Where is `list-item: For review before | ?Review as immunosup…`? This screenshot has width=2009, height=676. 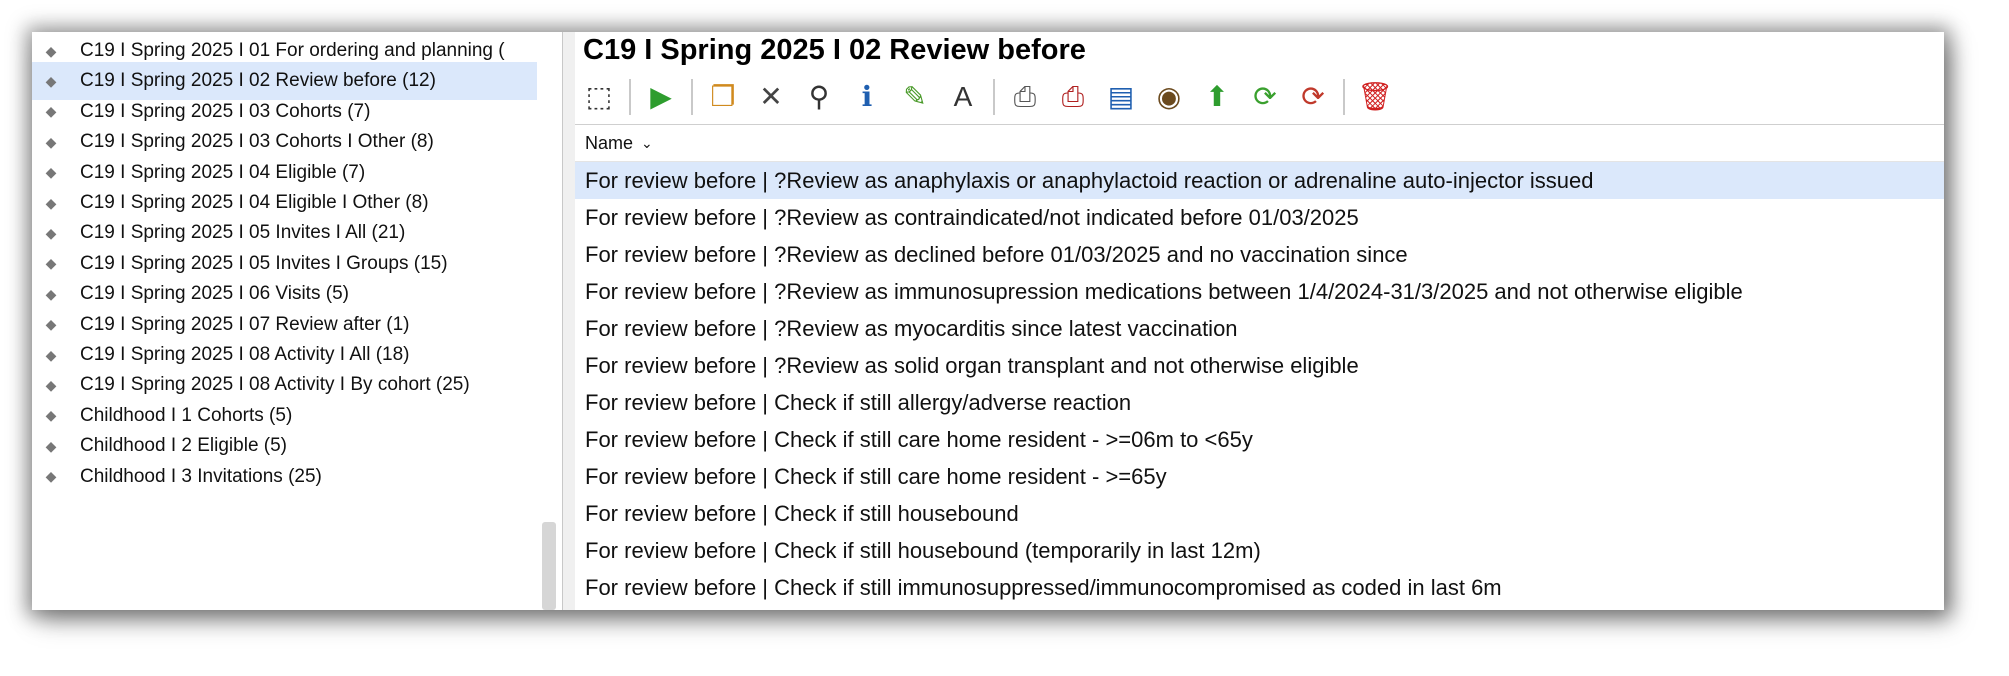
list-item: For review before | ?Review as immunosup… is located at coordinates (1259, 291).